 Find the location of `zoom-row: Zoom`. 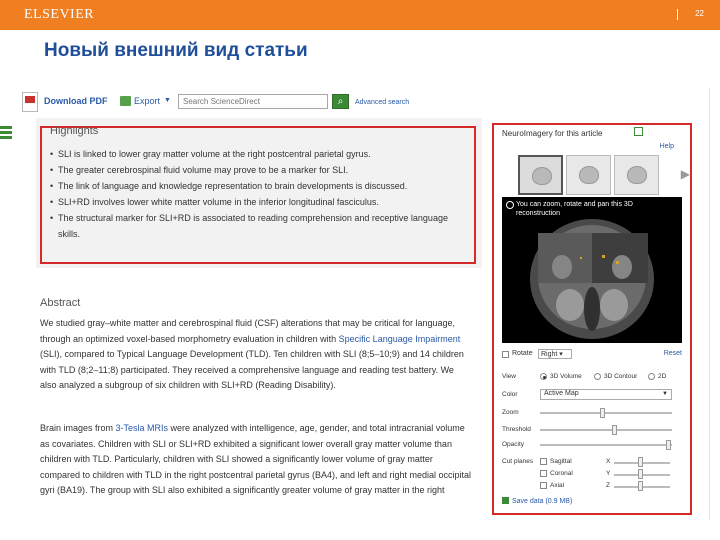

zoom-row: Zoom is located at coordinates (592, 413).